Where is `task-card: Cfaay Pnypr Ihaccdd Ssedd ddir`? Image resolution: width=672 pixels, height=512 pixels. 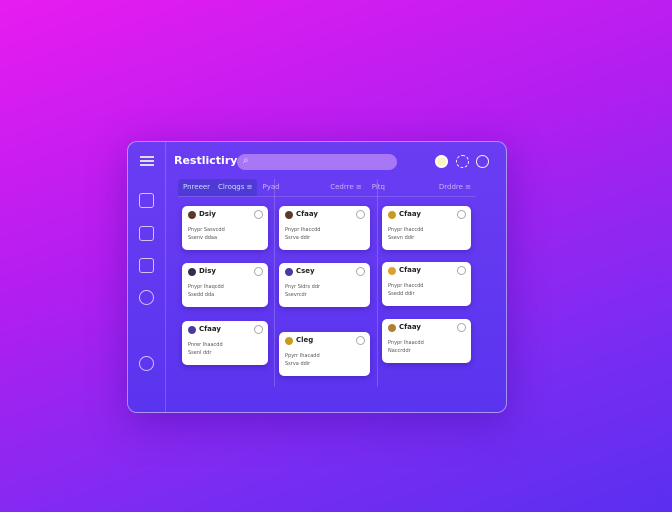
task-card: Cfaay Pnypr Ihaccdd Ssedd ddir is located at coordinates (426, 284).